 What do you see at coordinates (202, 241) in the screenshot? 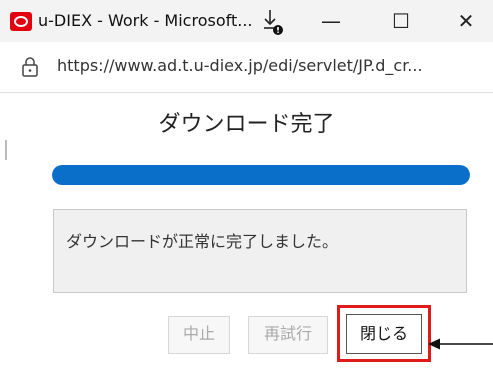
I see `message-text: ダウンロードが正常に完了しました。` at bounding box center [202, 241].